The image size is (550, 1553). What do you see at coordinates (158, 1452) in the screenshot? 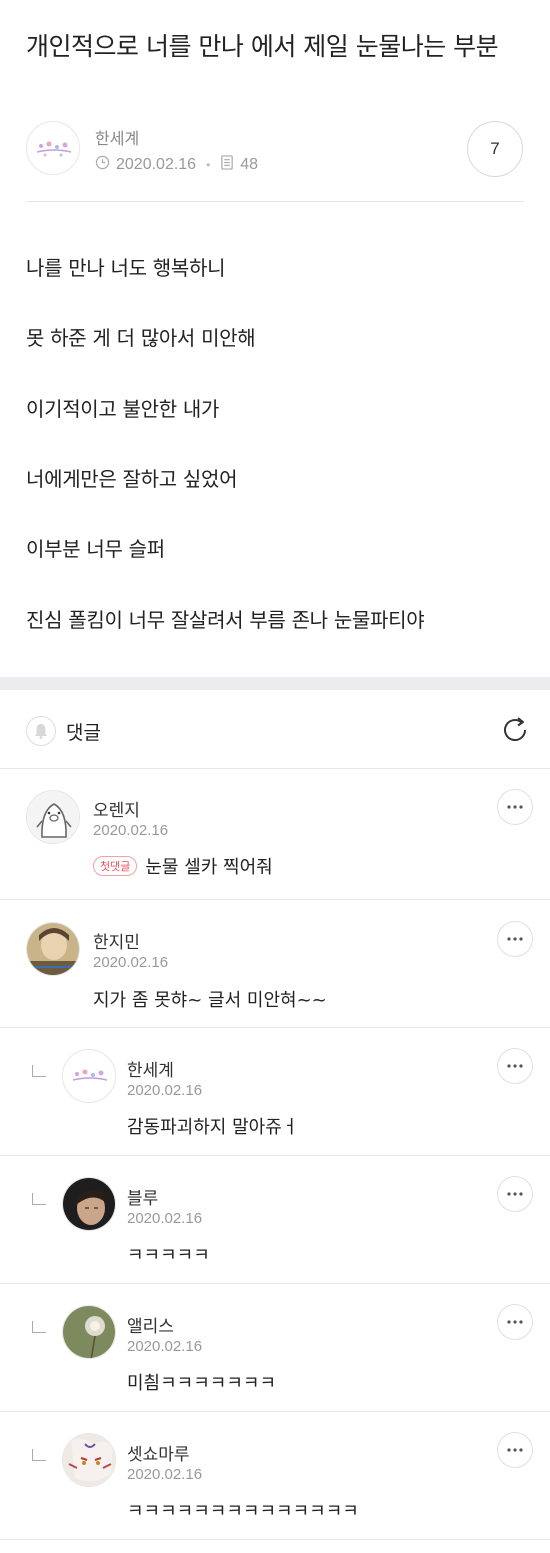
I see `comment-author: 셋쇼마루` at bounding box center [158, 1452].